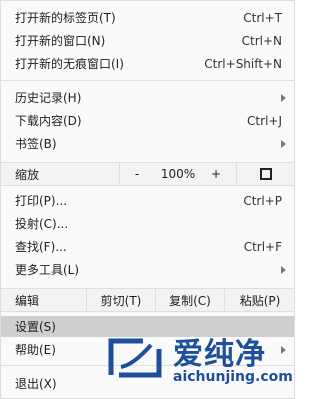  What do you see at coordinates (262, 17) in the screenshot?
I see `menu-item-shortcut: Ctrl+T` at bounding box center [262, 17].